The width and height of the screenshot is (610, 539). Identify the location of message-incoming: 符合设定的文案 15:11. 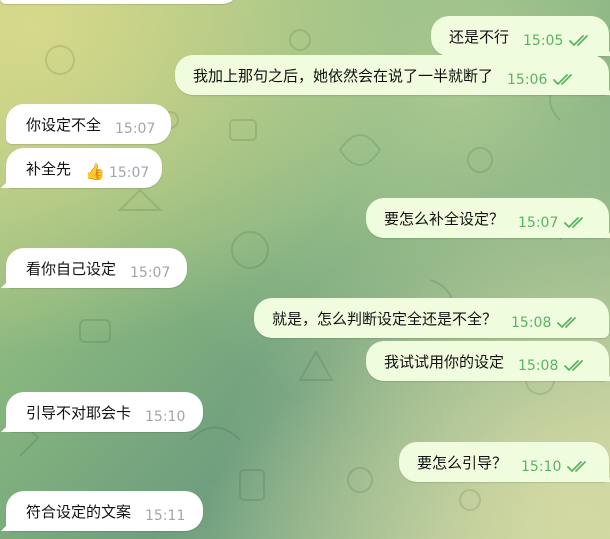
(102, 511).